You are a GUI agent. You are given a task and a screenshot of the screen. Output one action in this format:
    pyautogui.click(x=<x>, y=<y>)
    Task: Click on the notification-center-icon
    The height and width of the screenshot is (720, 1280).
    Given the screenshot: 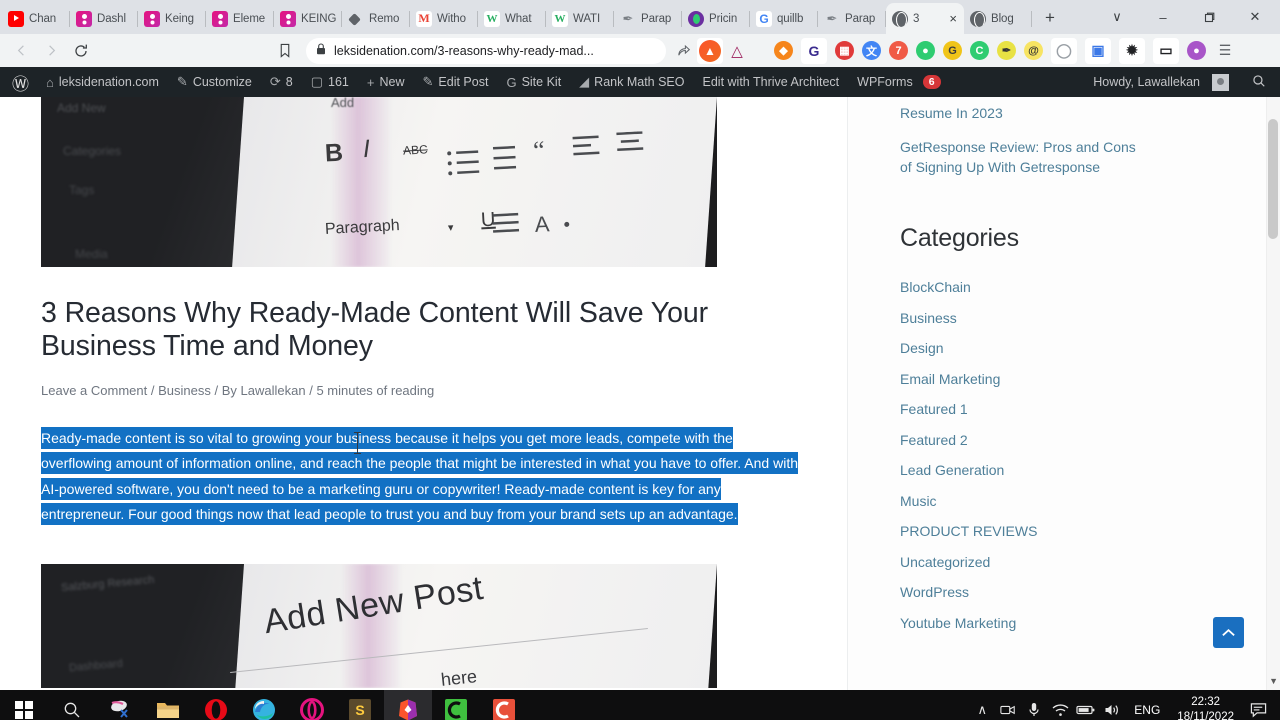 What is the action you would take?
    pyautogui.click(x=1258, y=705)
    